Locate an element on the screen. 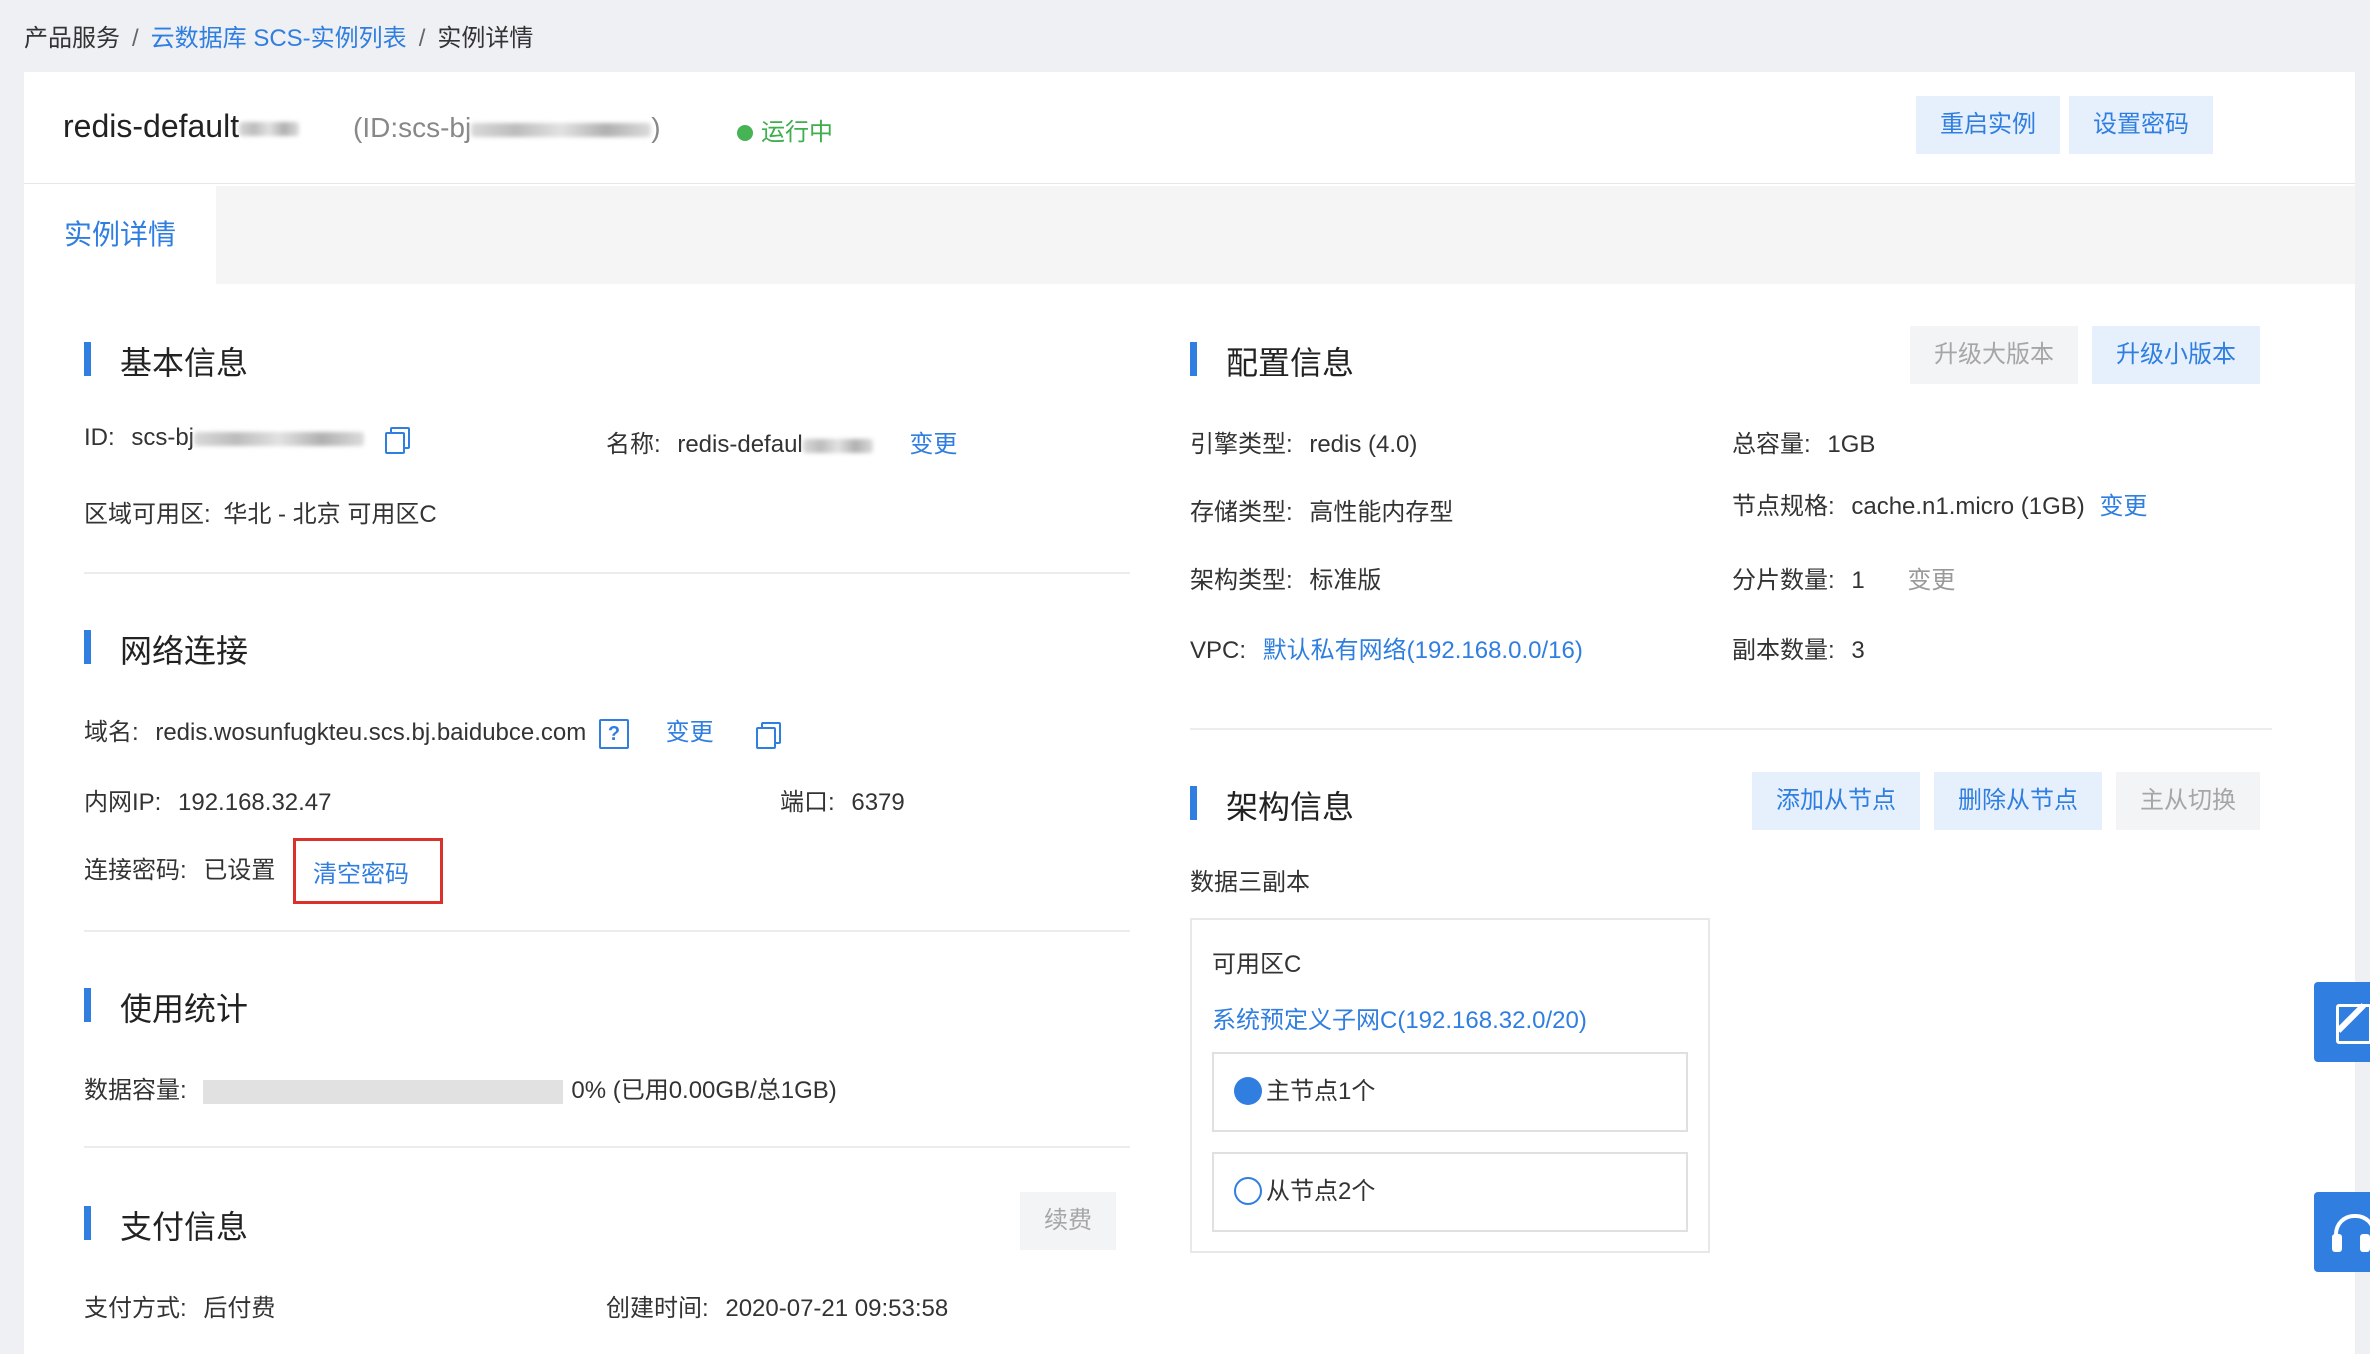  master-node-dot-icon is located at coordinates (1248, 1090).